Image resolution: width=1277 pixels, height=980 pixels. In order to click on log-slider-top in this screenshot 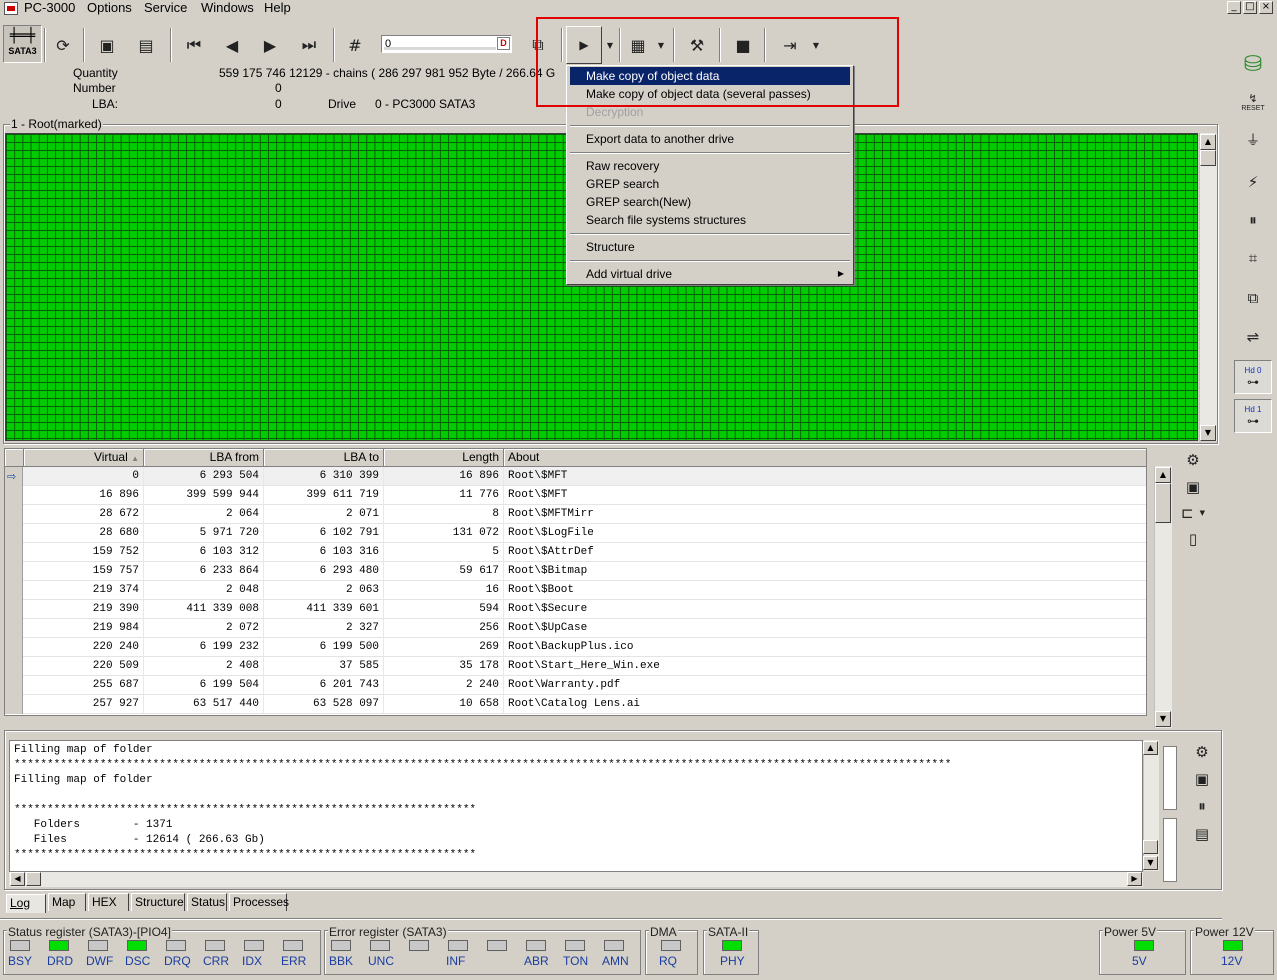, I will do `click(1170, 778)`.